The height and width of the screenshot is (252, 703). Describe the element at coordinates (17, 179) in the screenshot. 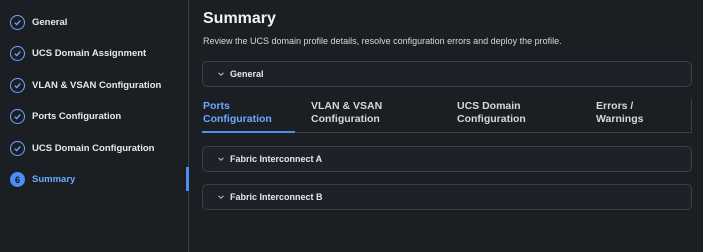

I see `step-number-badge: 6` at that location.